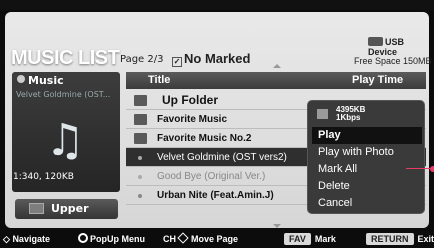 The height and width of the screenshot is (248, 434). What do you see at coordinates (142, 59) in the screenshot?
I see `page-indicator: Page 2/3` at bounding box center [142, 59].